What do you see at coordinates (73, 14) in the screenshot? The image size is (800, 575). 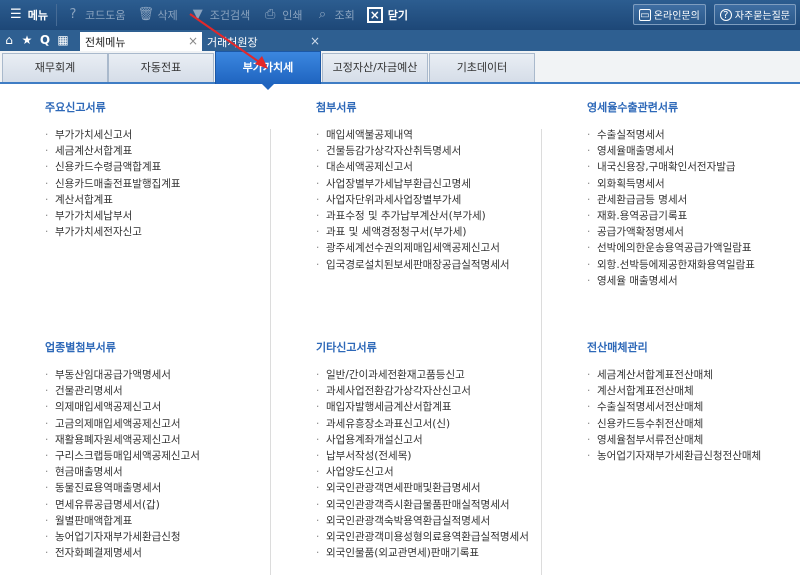 I see `question-icon: ?` at bounding box center [73, 14].